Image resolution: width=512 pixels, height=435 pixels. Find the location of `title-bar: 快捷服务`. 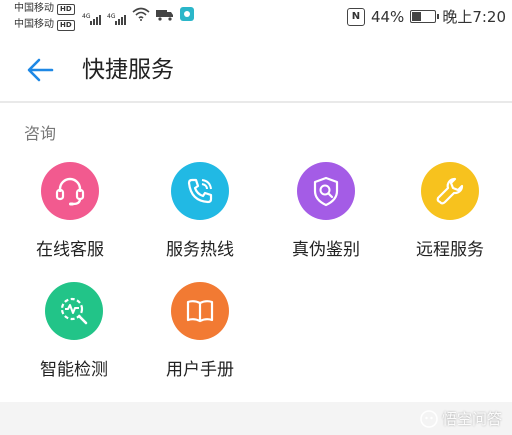

title-bar: 快捷服务 is located at coordinates (256, 70).